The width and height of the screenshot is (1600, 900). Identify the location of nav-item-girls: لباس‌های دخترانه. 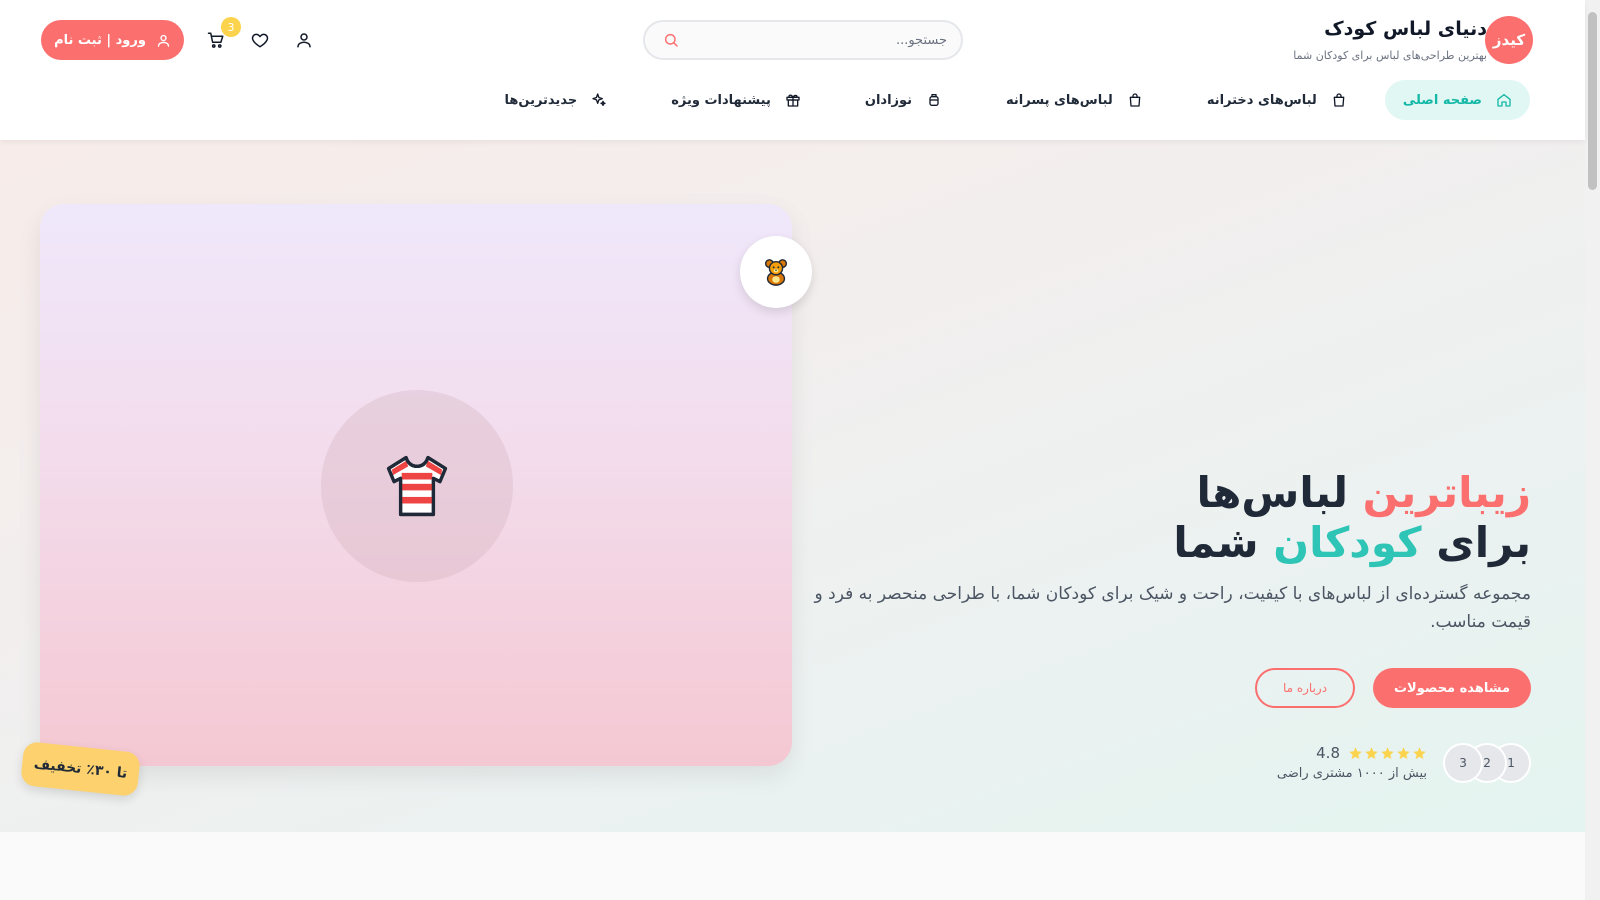
(1277, 100).